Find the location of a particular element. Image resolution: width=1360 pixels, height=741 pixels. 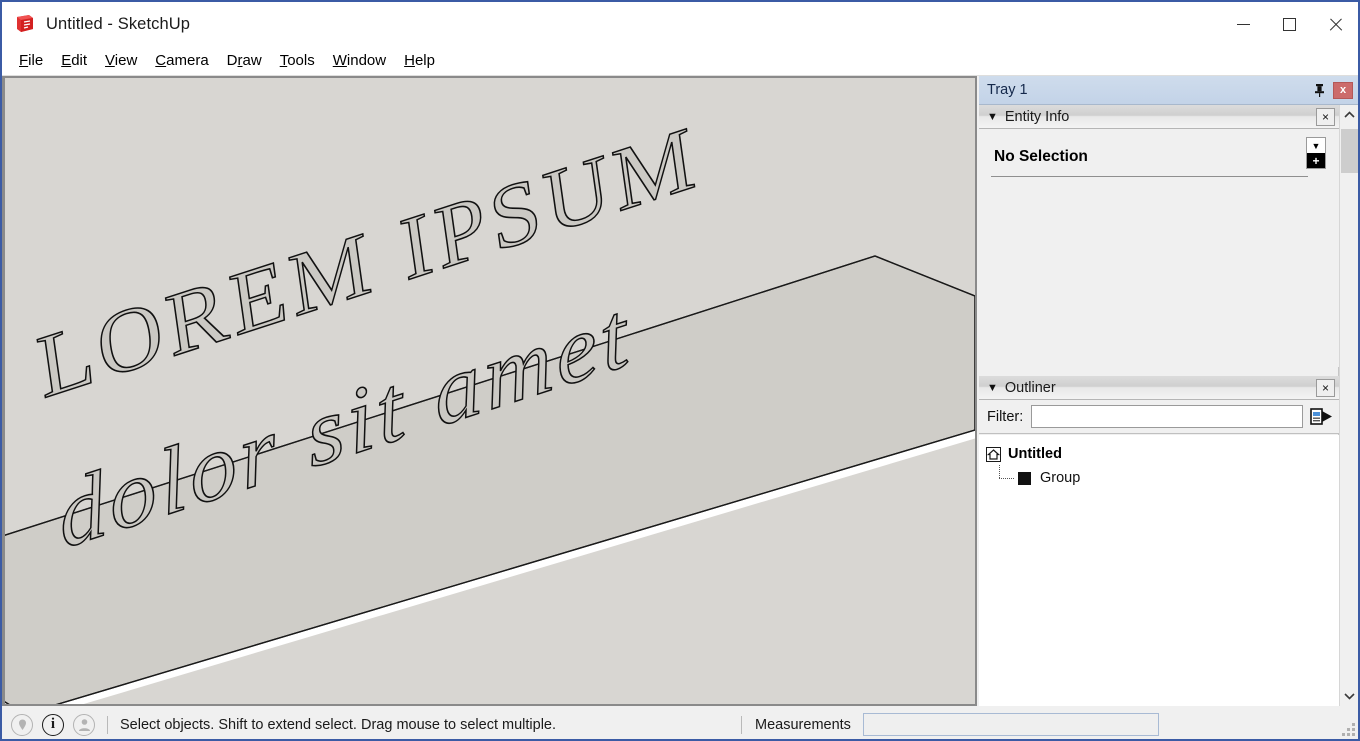

filter-label: Filter: is located at coordinates (1005, 416).